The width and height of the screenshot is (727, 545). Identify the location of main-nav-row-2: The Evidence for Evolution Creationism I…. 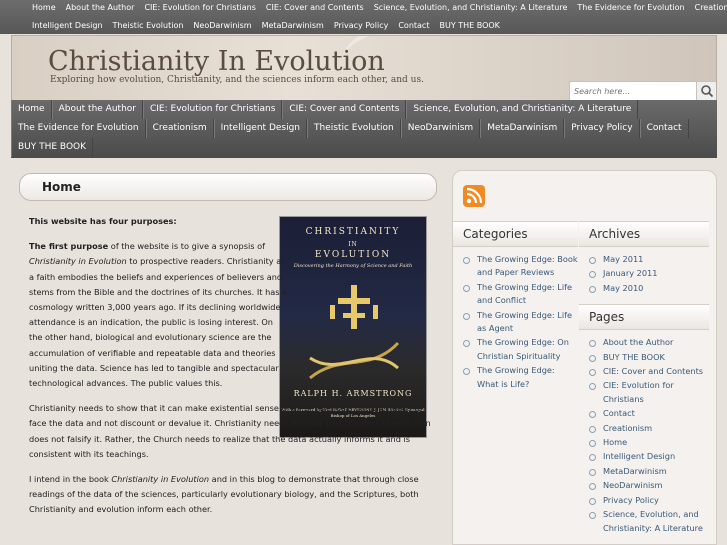
(350, 128).